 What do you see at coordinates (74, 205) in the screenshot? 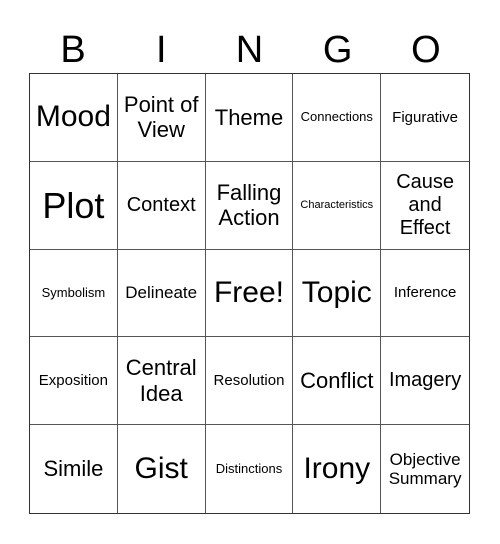
I see `bingo-cell: Plot` at bounding box center [74, 205].